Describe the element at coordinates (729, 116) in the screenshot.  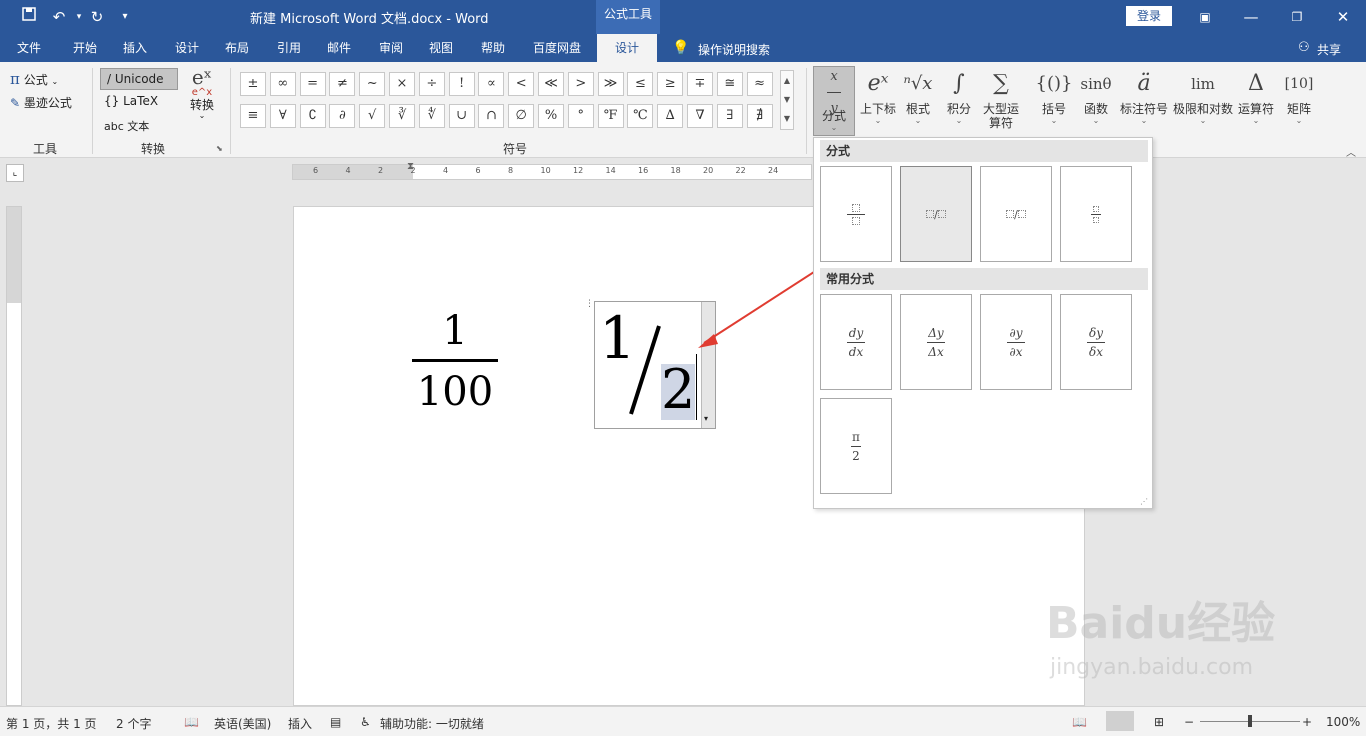
I see `symbol-button: ∃` at that location.